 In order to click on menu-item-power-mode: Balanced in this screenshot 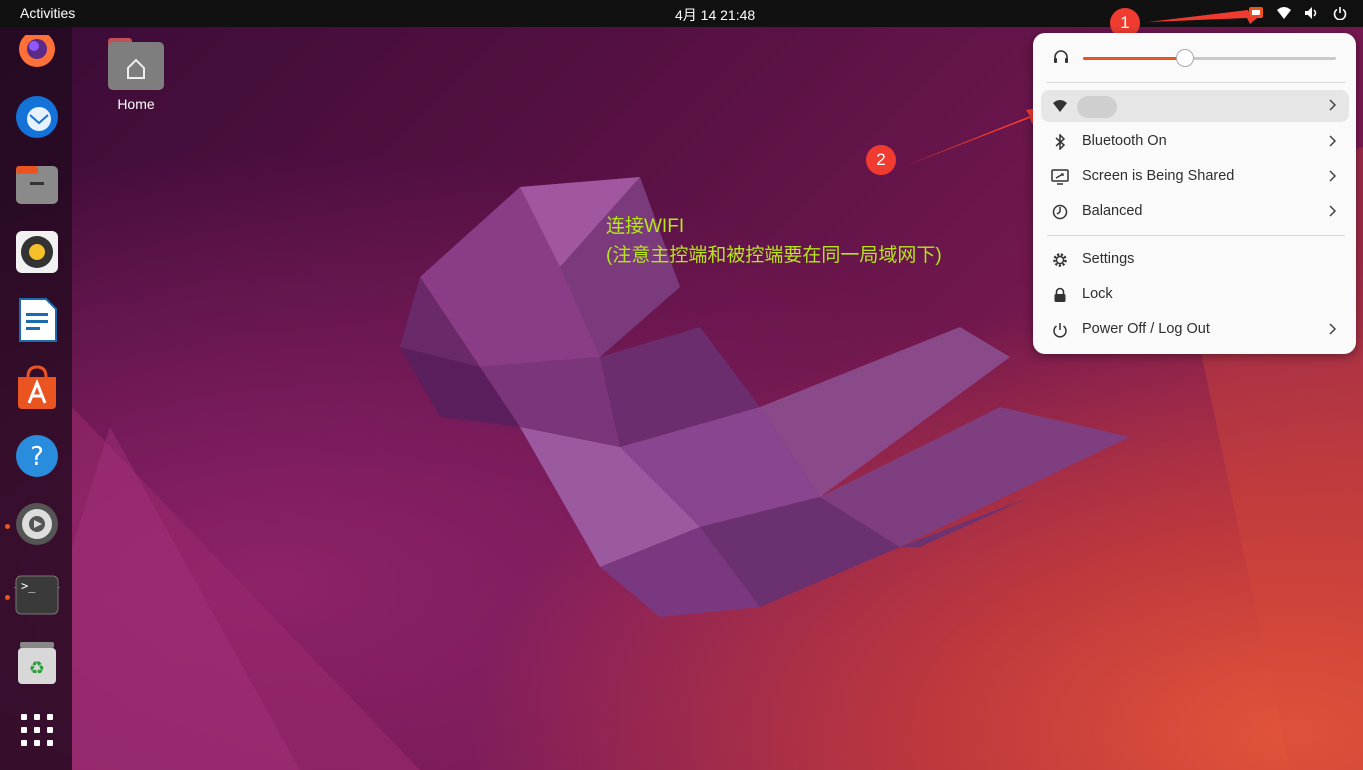, I will do `click(1195, 212)`.